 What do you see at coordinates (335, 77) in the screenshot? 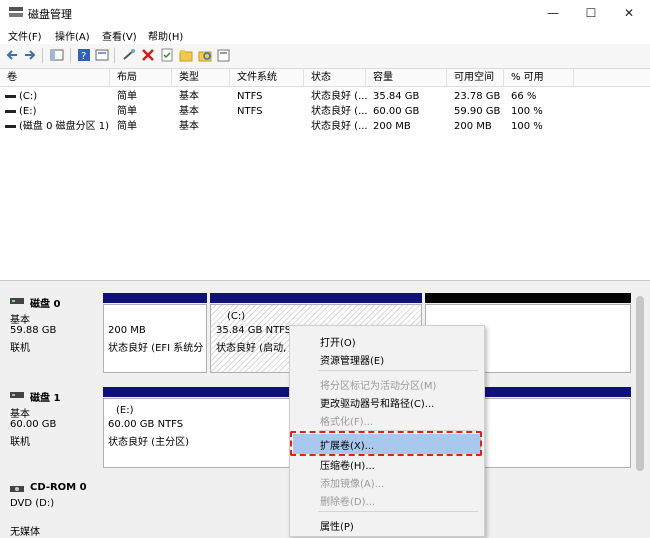
I see `col-status: 状态` at bounding box center [335, 77].